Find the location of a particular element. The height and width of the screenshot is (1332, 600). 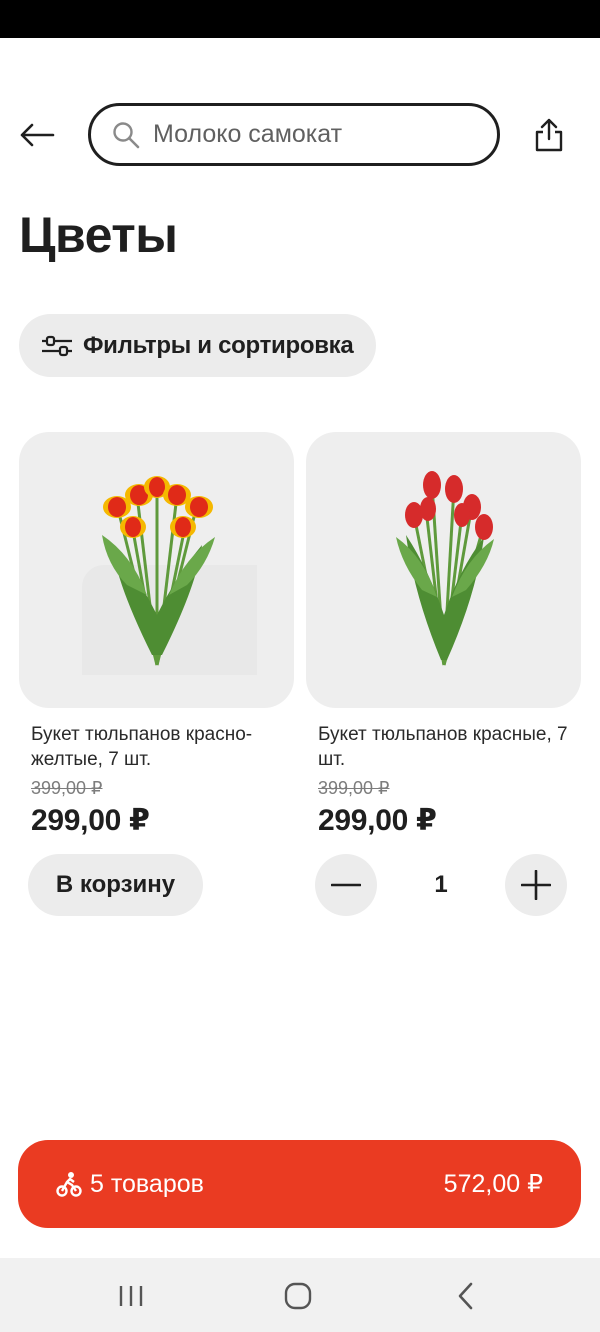

home-icon is located at coordinates (298, 1296).